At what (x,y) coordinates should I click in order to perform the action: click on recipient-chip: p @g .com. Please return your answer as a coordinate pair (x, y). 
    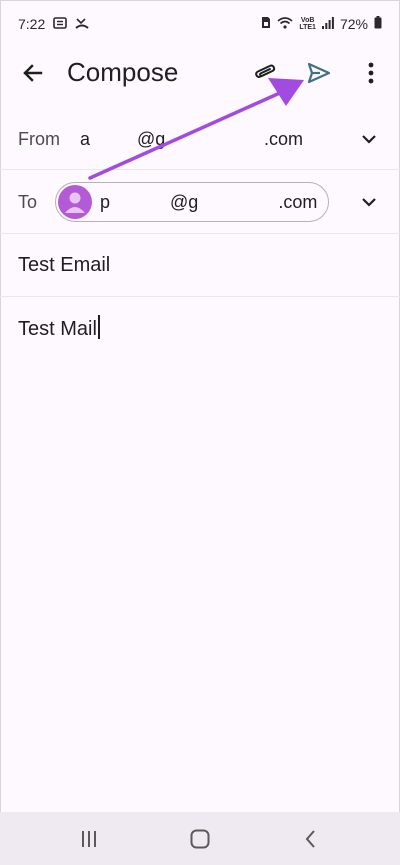
    Looking at the image, I should click on (192, 202).